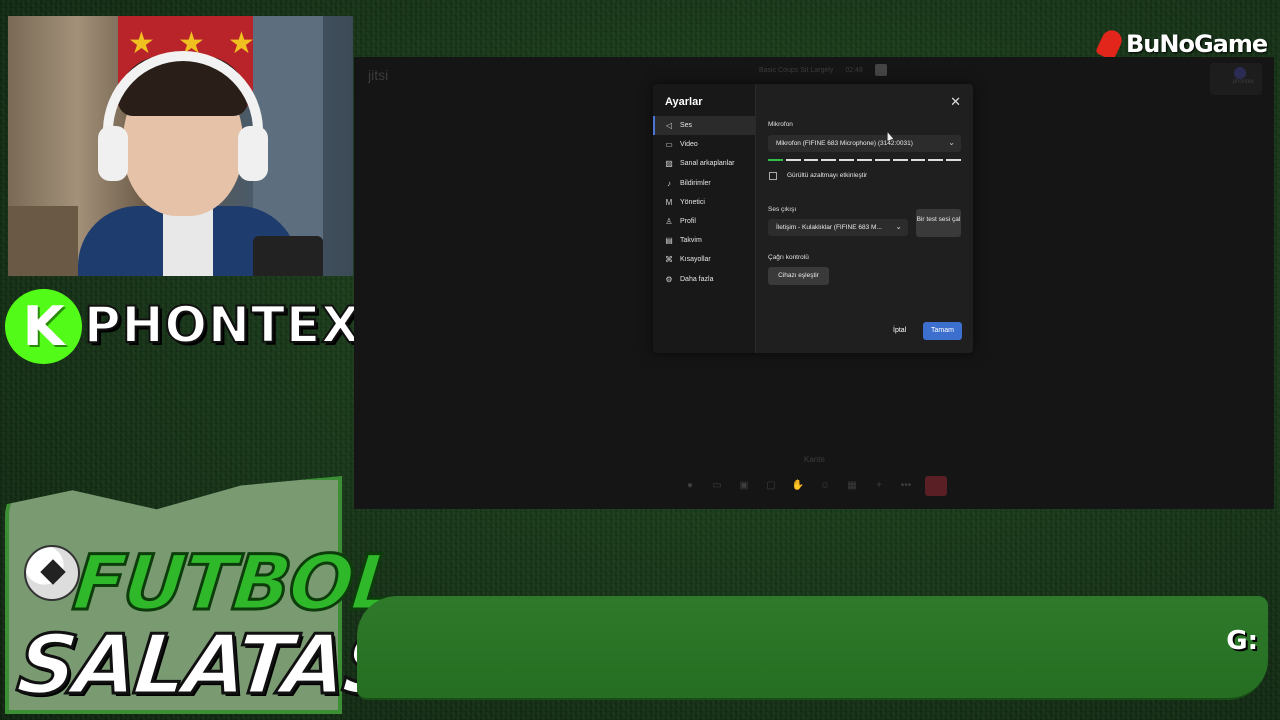  Describe the element at coordinates (899, 330) in the screenshot. I see `cancel-button: İptal` at that location.